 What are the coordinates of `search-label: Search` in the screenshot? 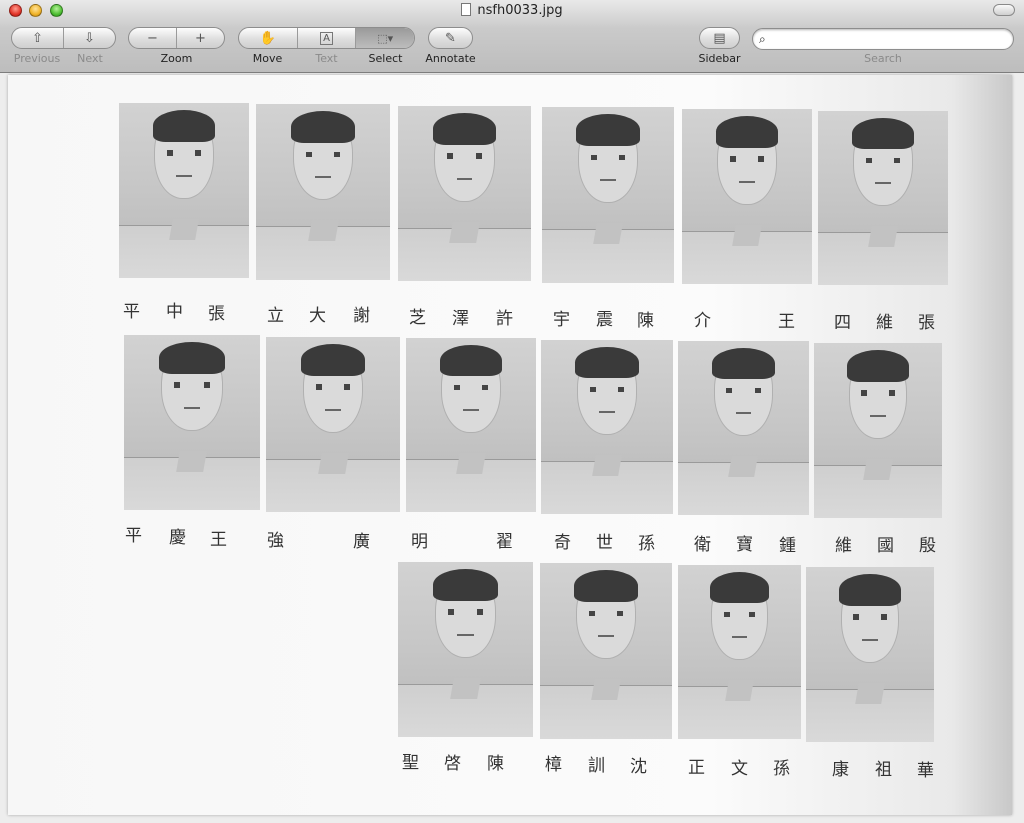 It's located at (883, 58).